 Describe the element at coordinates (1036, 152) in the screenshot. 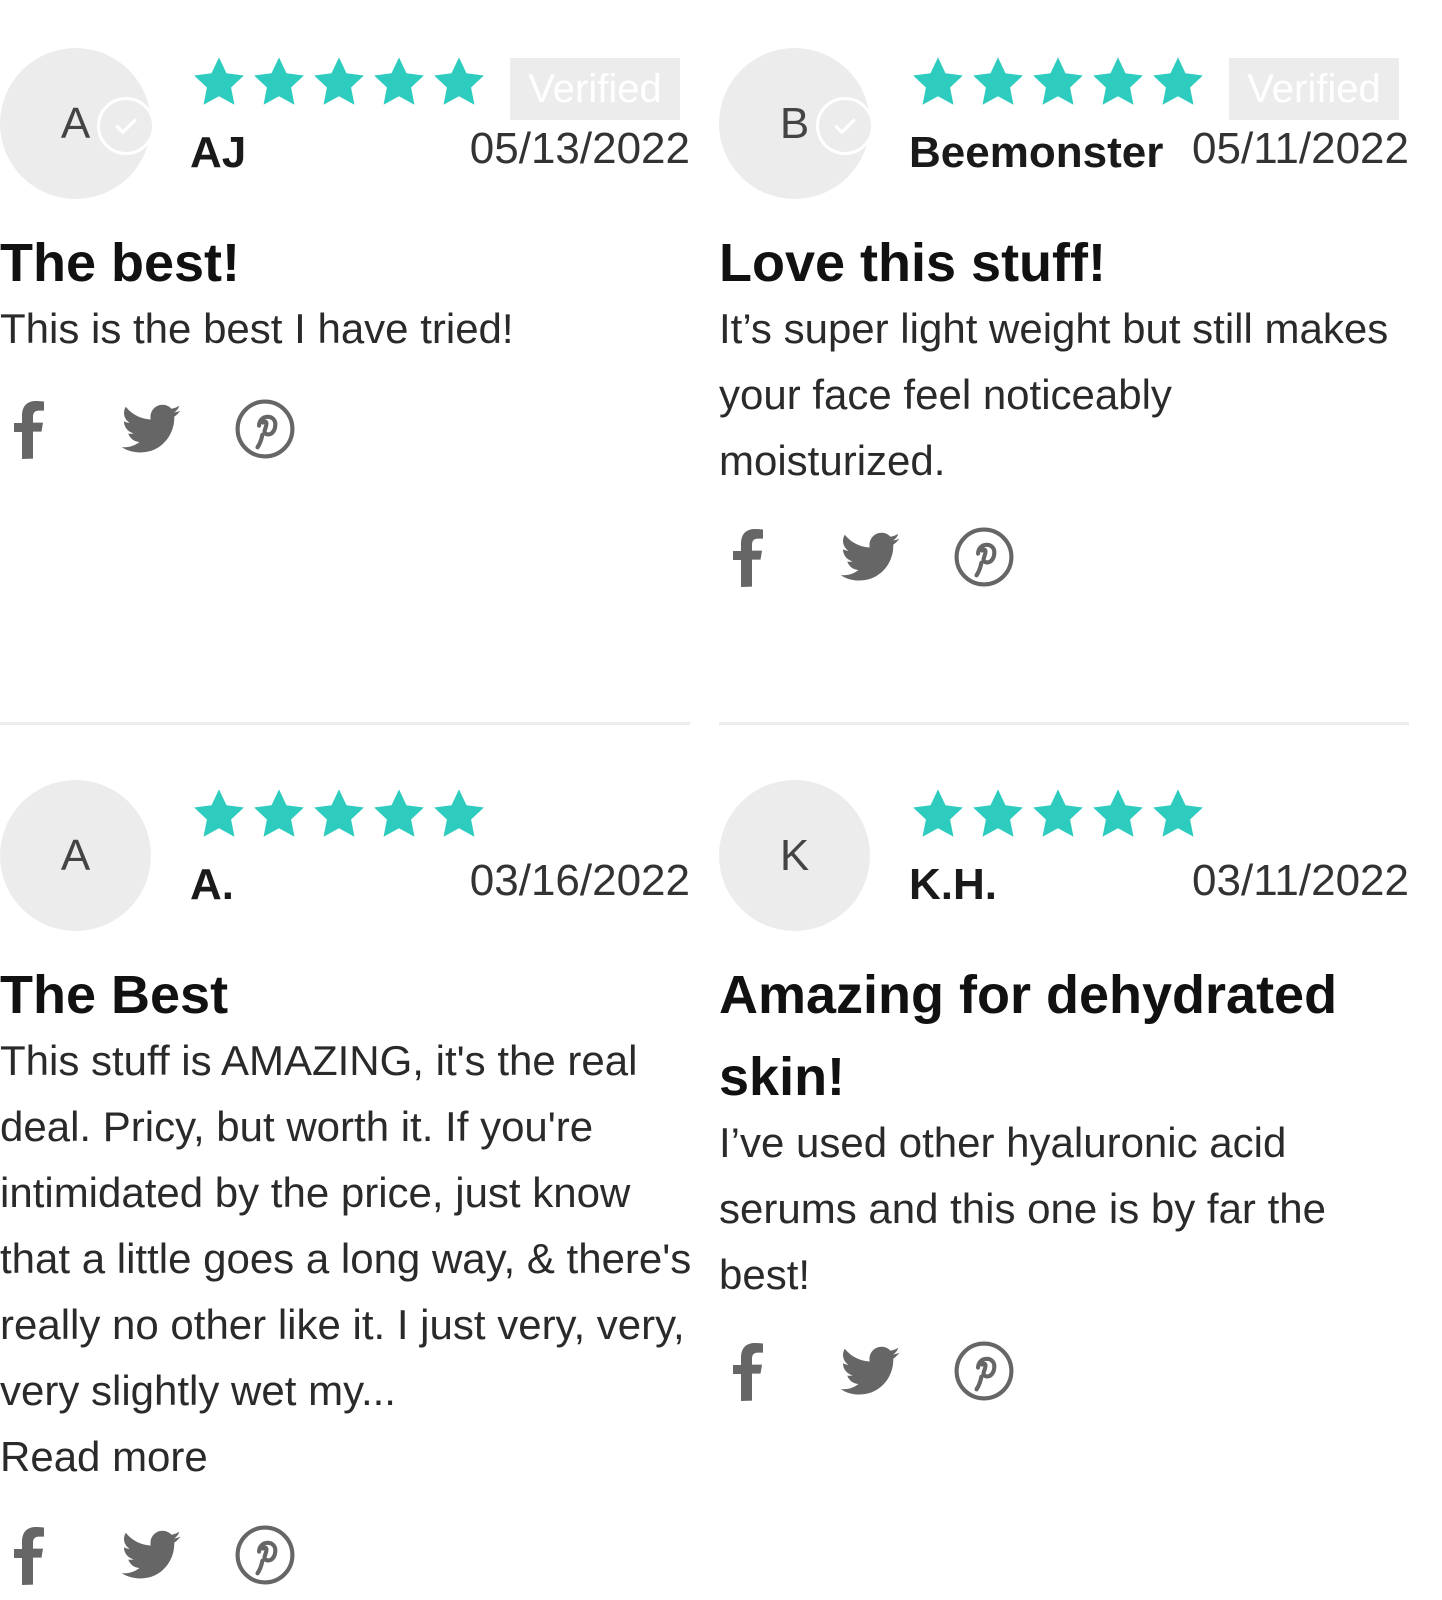

I see `reviewer-name: Beemonster` at that location.